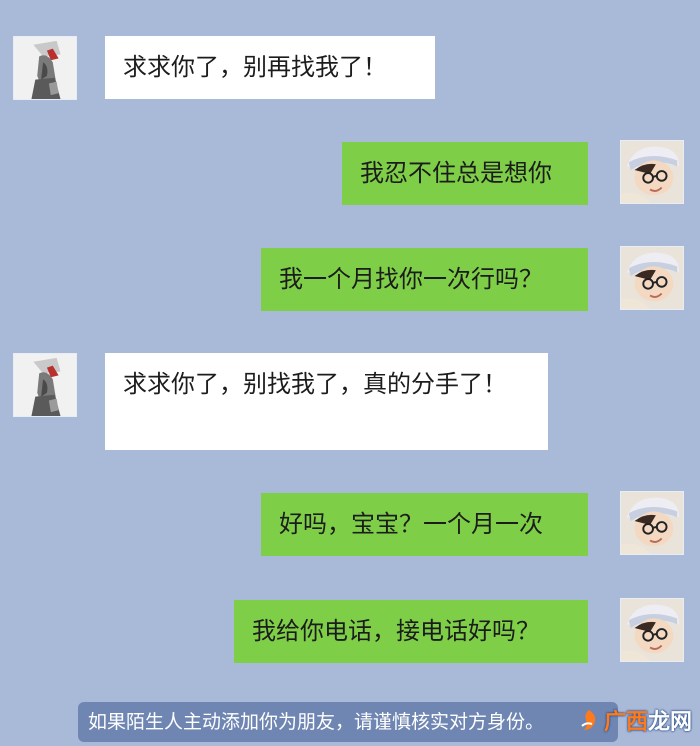 This screenshot has height=746, width=700. I want to click on message-text: 求求你了，别再找我了！, so click(255, 67).